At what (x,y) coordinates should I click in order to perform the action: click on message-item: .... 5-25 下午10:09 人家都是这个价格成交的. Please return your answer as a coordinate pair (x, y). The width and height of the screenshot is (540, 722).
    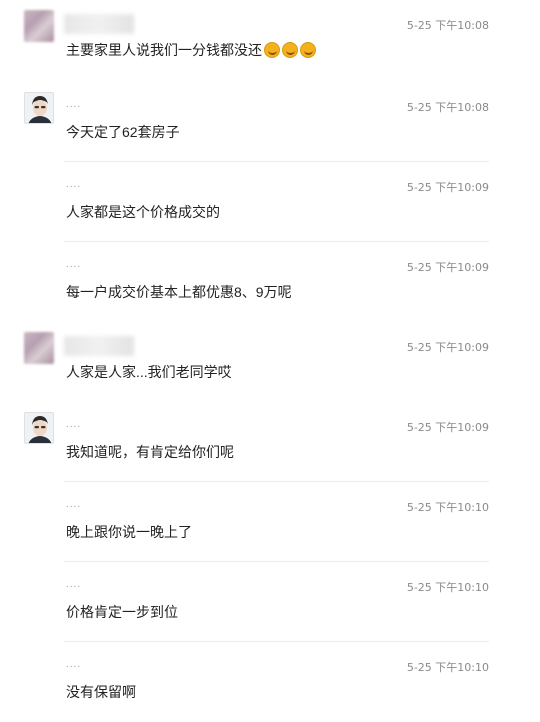
    Looking at the image, I should click on (270, 202).